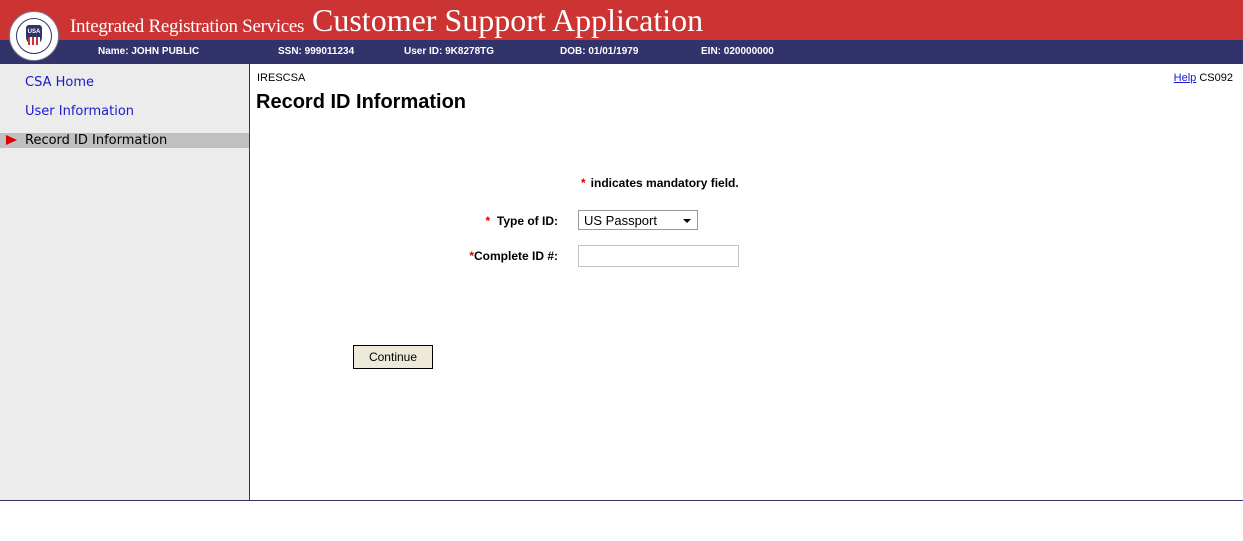 Image resolution: width=1243 pixels, height=541 pixels. Describe the element at coordinates (1216, 78) in the screenshot. I see `screen-code: CS092` at that location.